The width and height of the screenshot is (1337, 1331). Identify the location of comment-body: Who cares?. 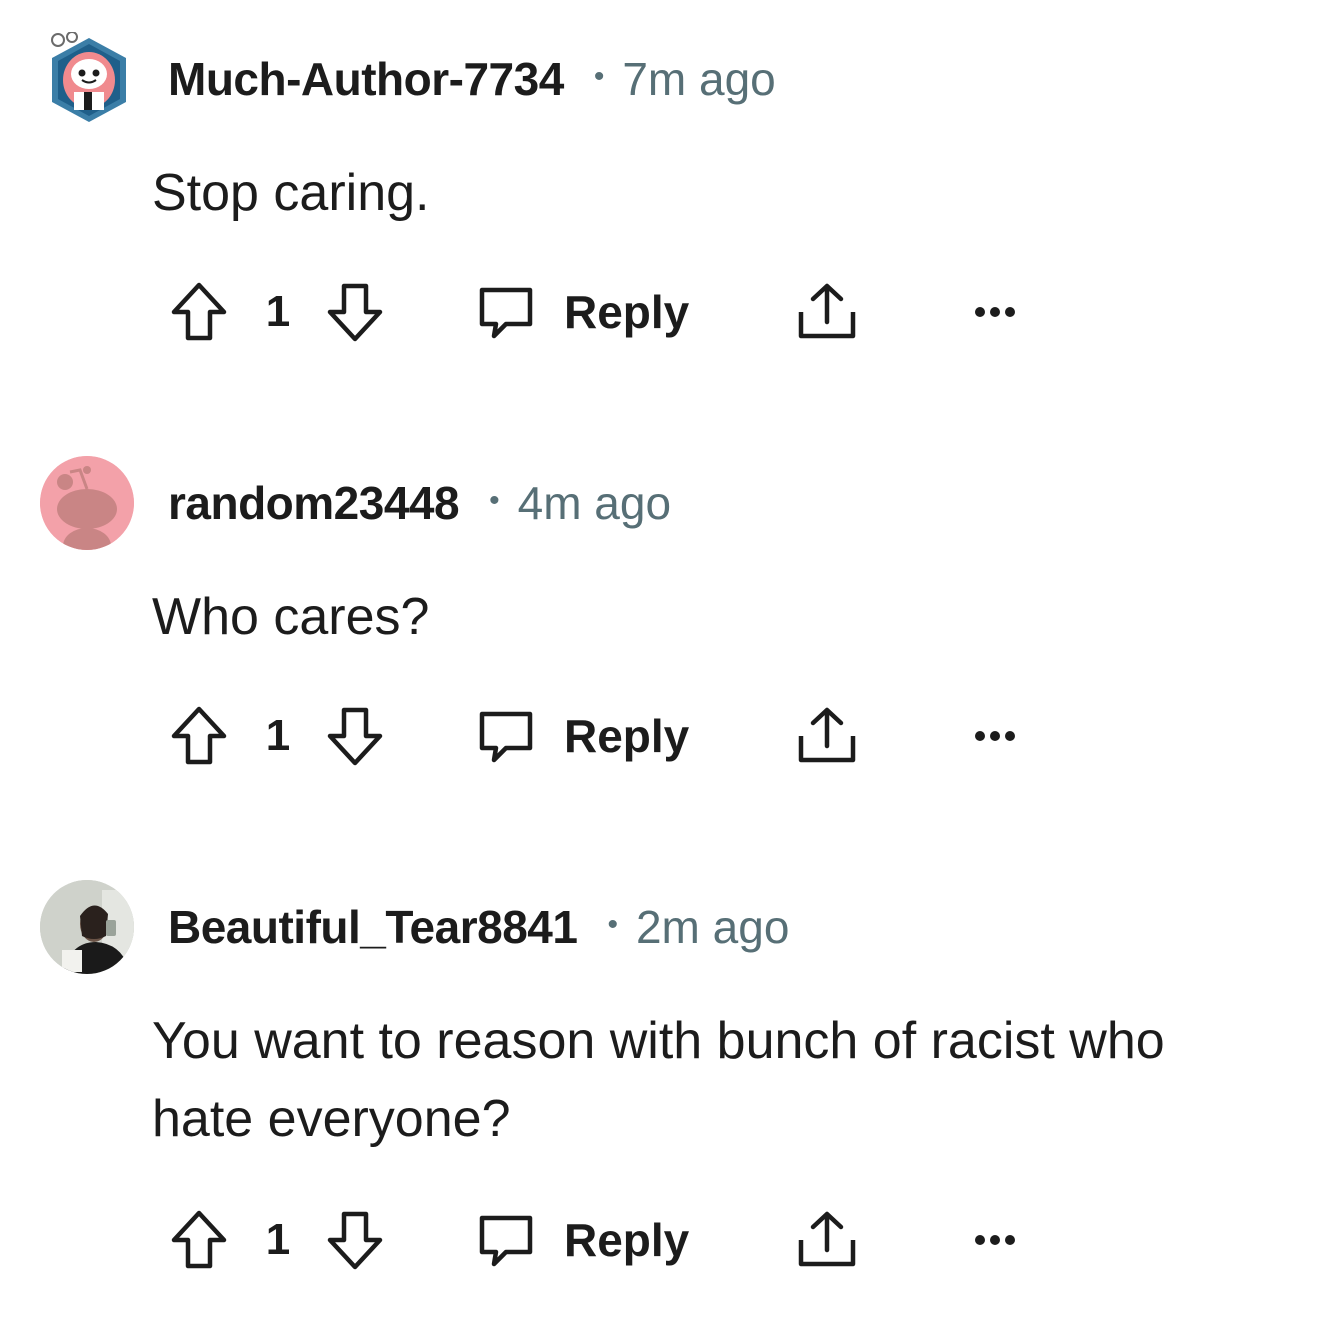
(291, 617).